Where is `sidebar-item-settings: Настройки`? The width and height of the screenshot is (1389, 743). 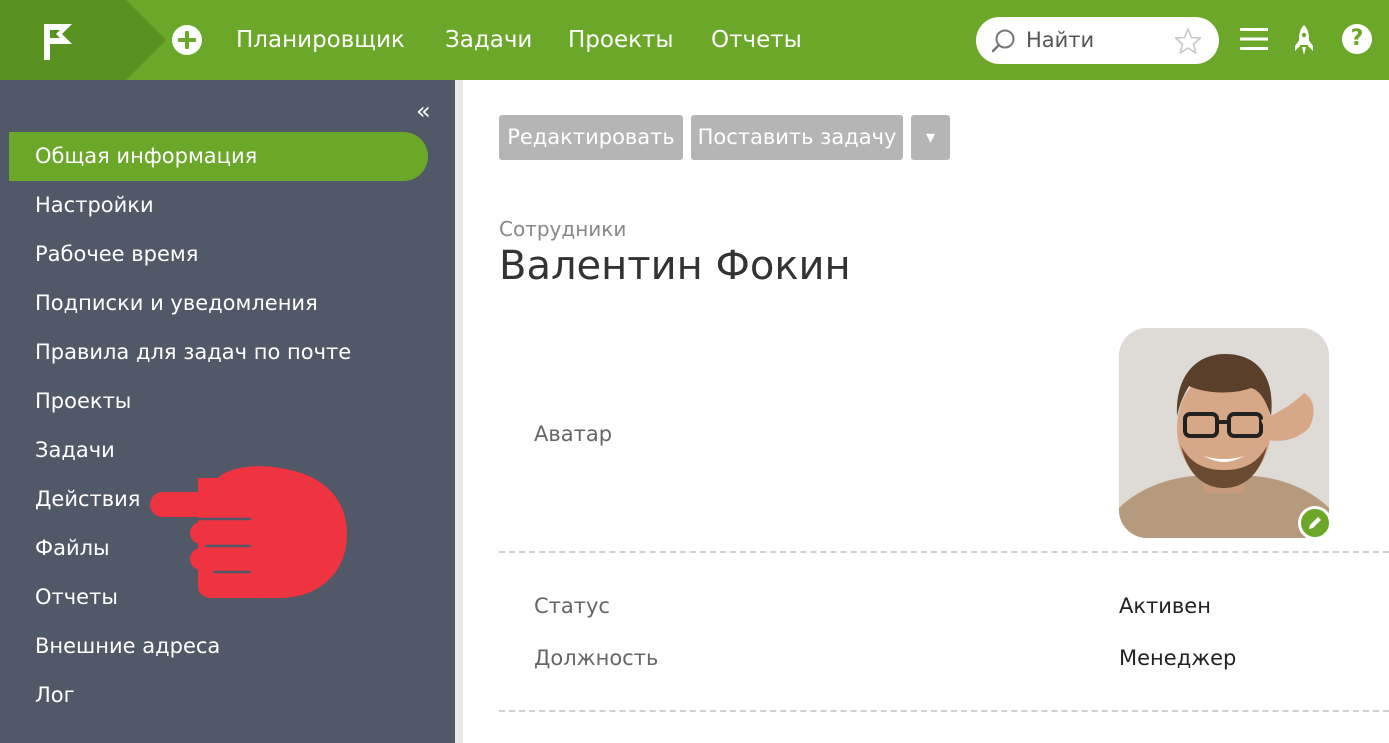 sidebar-item-settings: Настройки is located at coordinates (218, 205).